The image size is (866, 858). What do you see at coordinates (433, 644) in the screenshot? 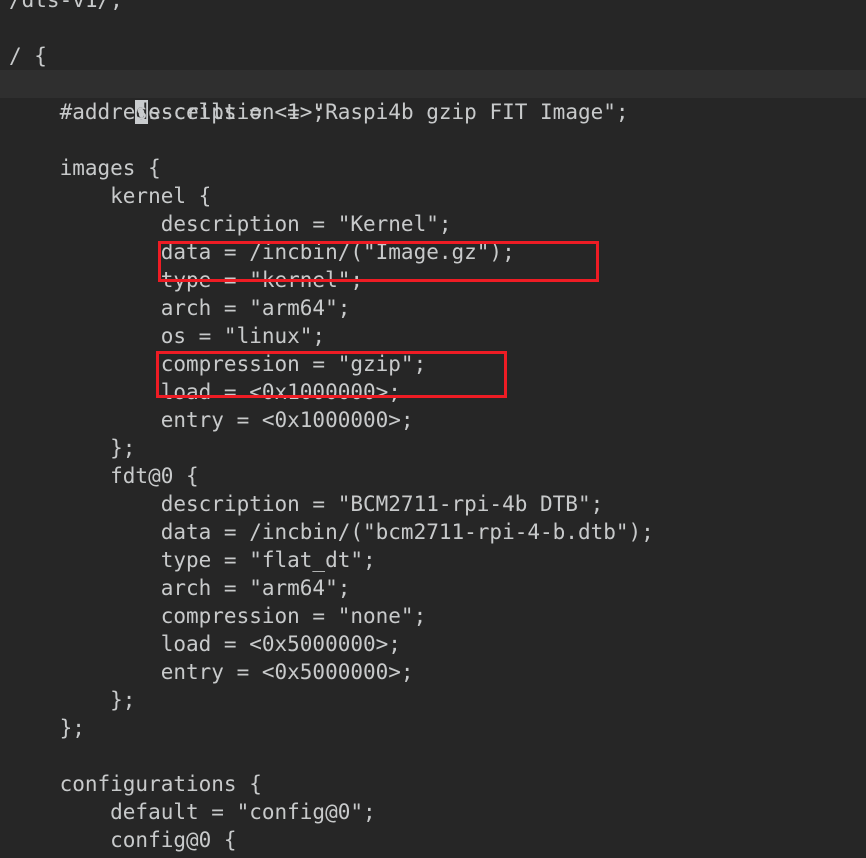
I see `code-line: load = <0x5000000>;` at bounding box center [433, 644].